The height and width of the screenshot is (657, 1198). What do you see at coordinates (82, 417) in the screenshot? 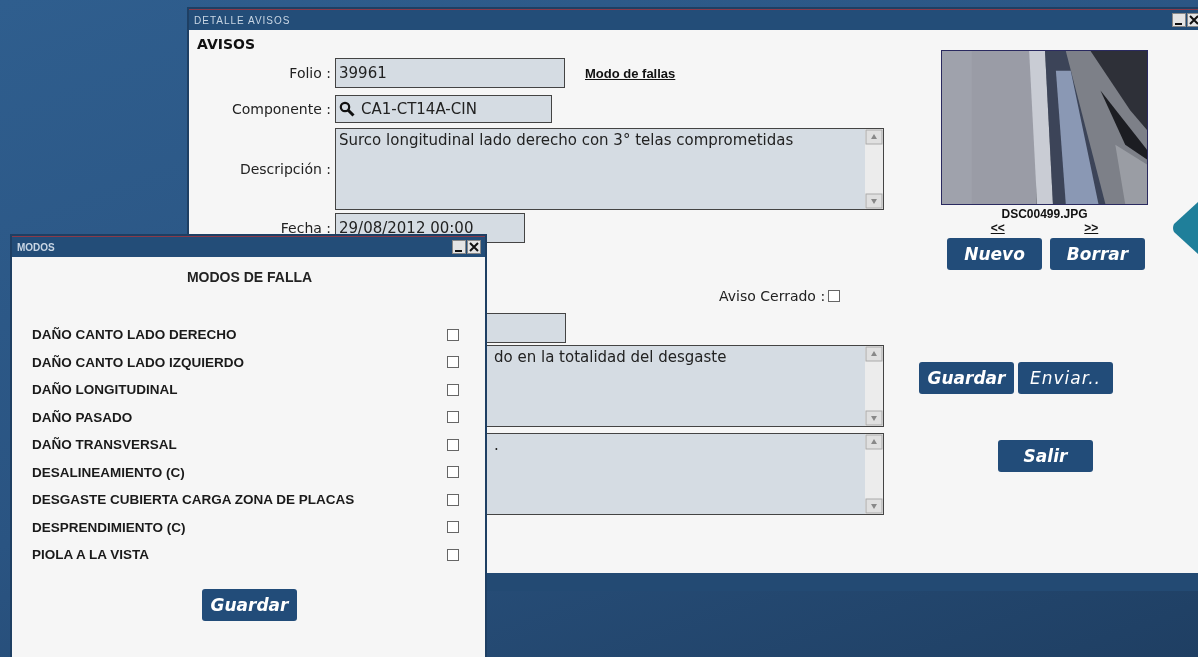
I see `mode-label: DAÑO PASADO` at bounding box center [82, 417].